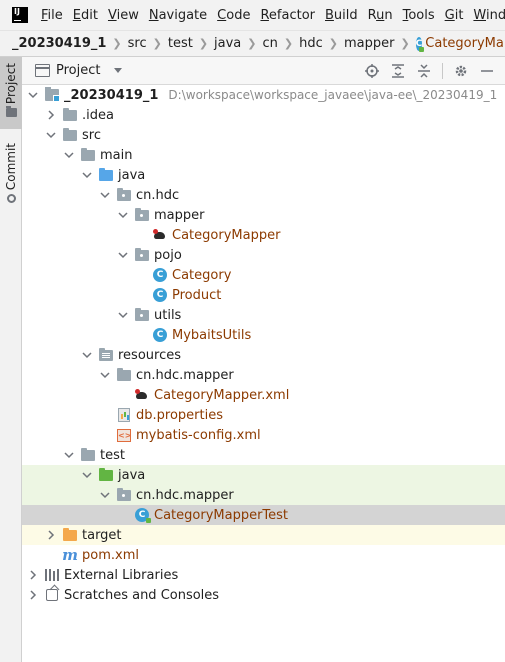 Image resolution: width=505 pixels, height=662 pixels. I want to click on breadcrumb-src: src, so click(137, 43).